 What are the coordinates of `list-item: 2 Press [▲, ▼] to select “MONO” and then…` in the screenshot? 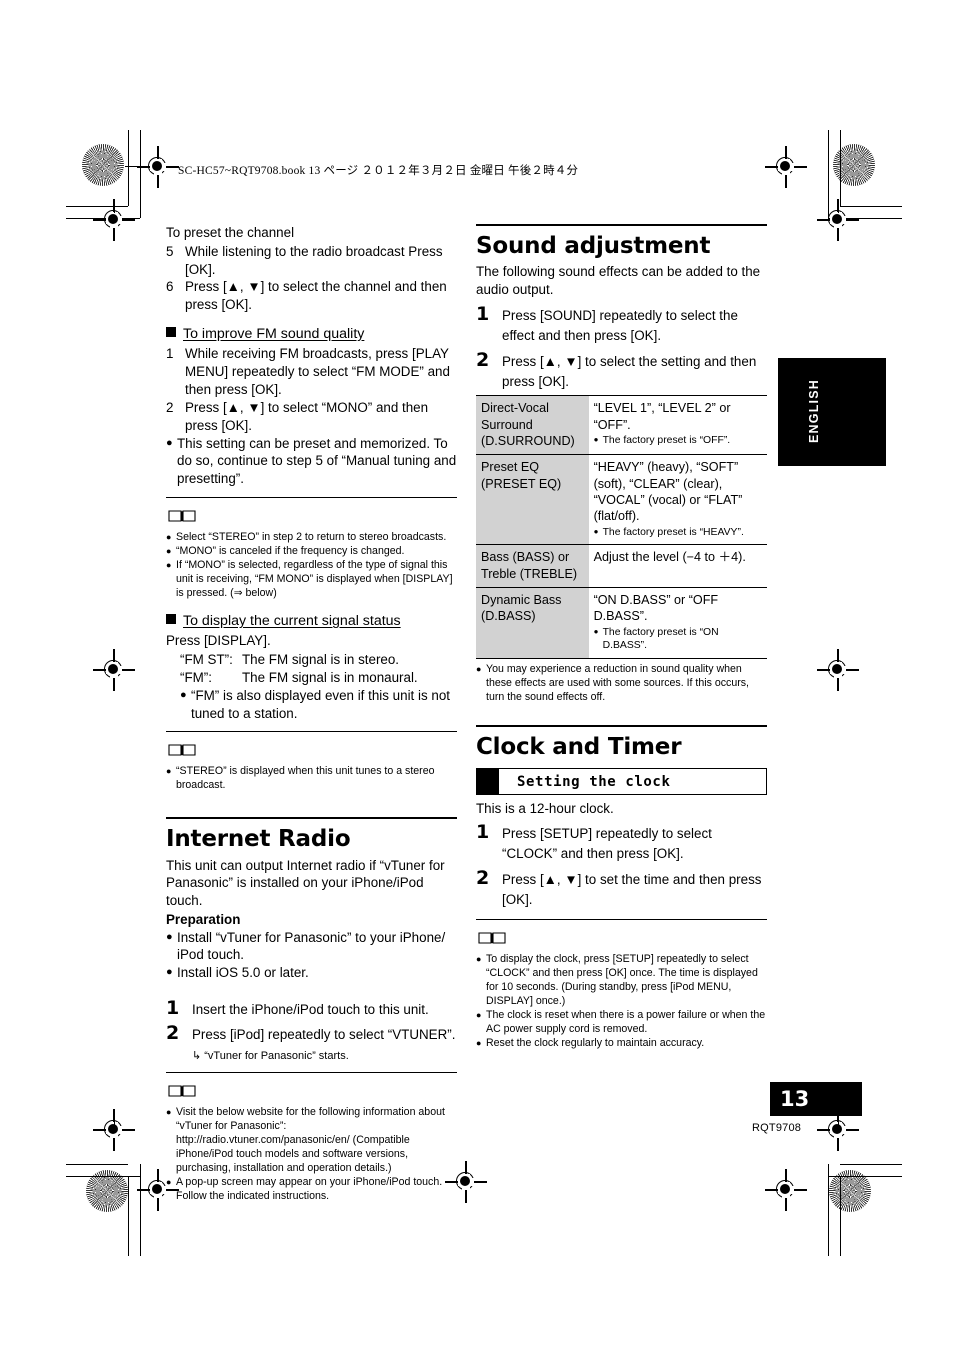 It's located at (311, 417).